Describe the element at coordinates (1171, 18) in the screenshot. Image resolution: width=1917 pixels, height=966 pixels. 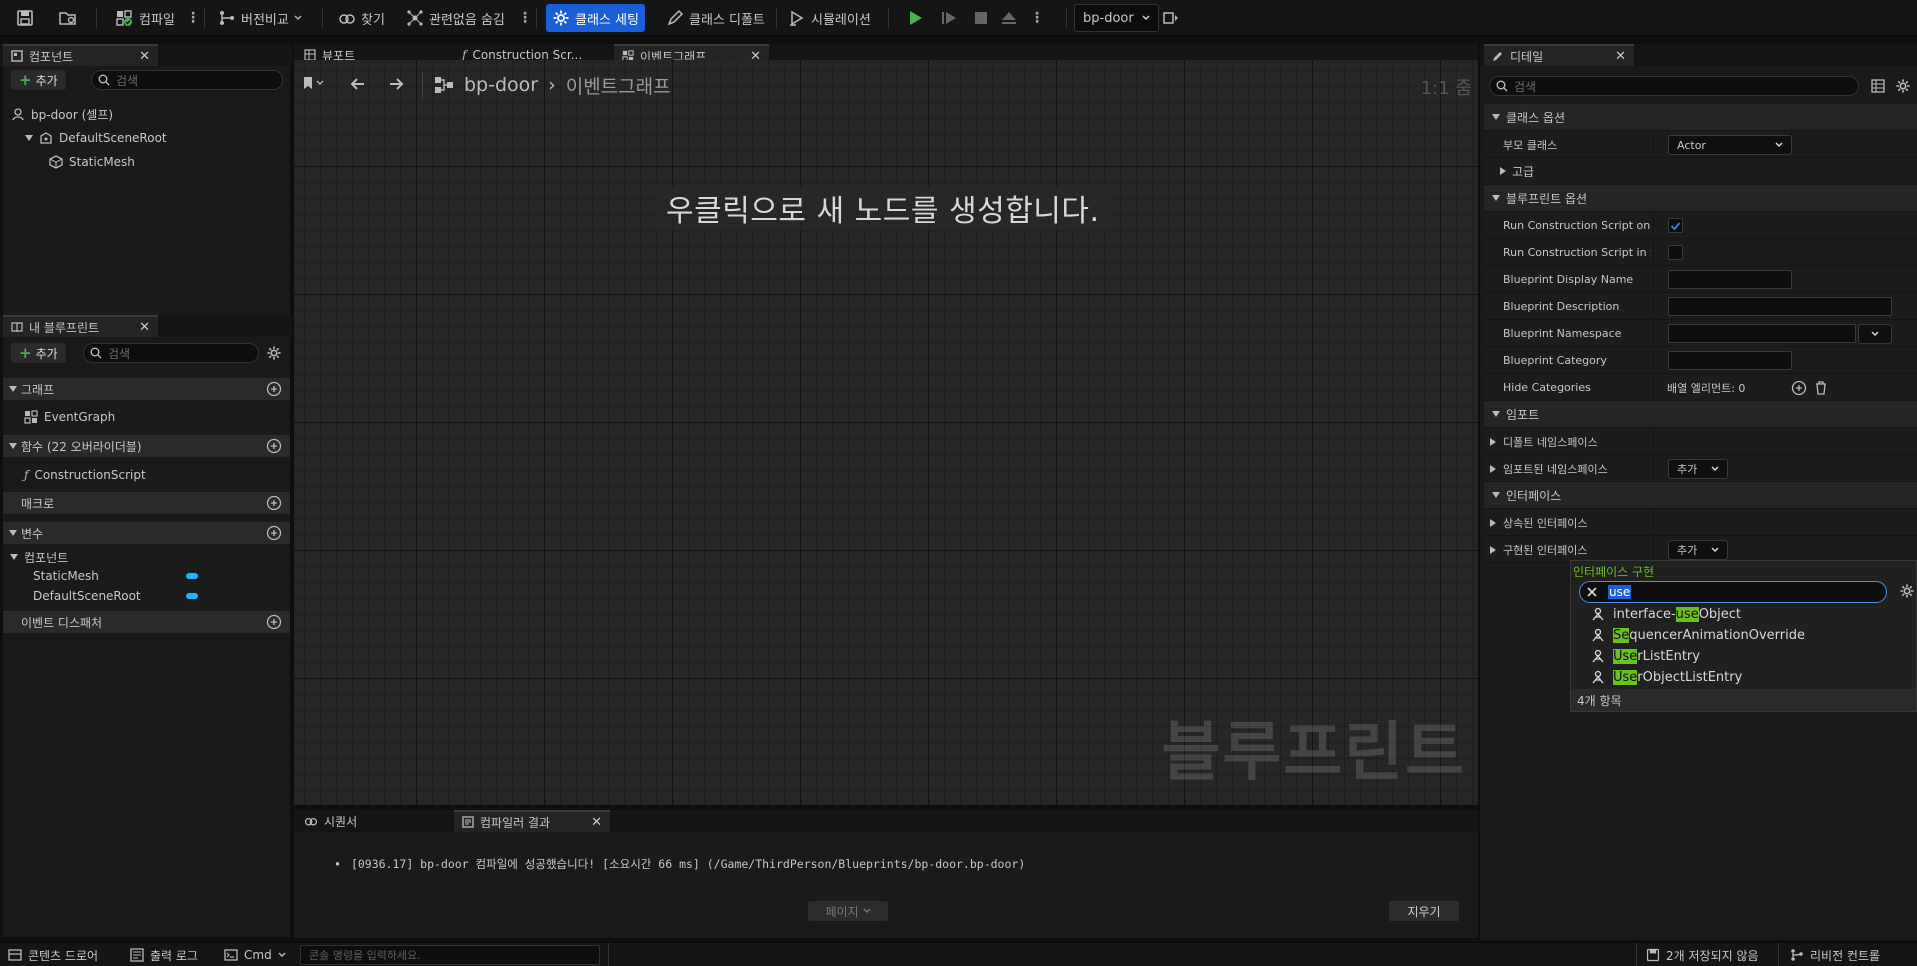
I see `debug-filter-button` at that location.